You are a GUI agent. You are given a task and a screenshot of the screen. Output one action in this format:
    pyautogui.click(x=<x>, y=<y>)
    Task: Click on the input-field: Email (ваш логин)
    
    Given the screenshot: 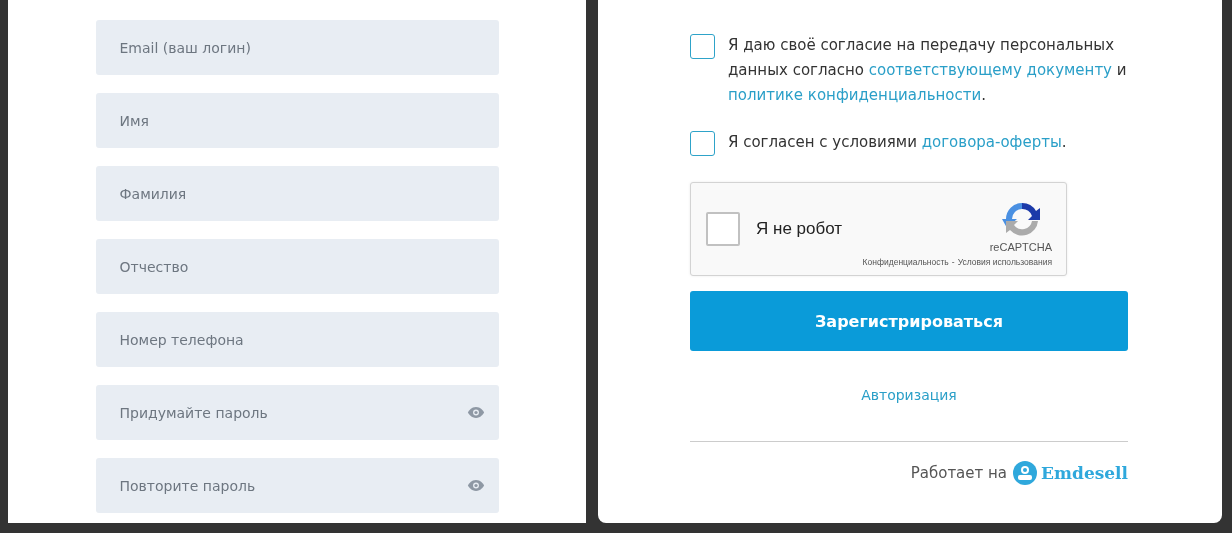 What is the action you would take?
    pyautogui.click(x=297, y=47)
    